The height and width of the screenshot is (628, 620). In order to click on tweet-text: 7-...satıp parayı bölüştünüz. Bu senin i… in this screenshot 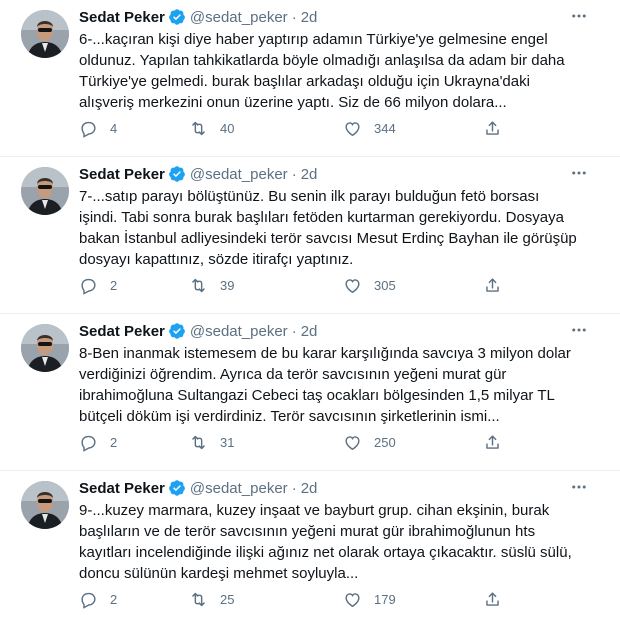, I will do `click(328, 228)`.